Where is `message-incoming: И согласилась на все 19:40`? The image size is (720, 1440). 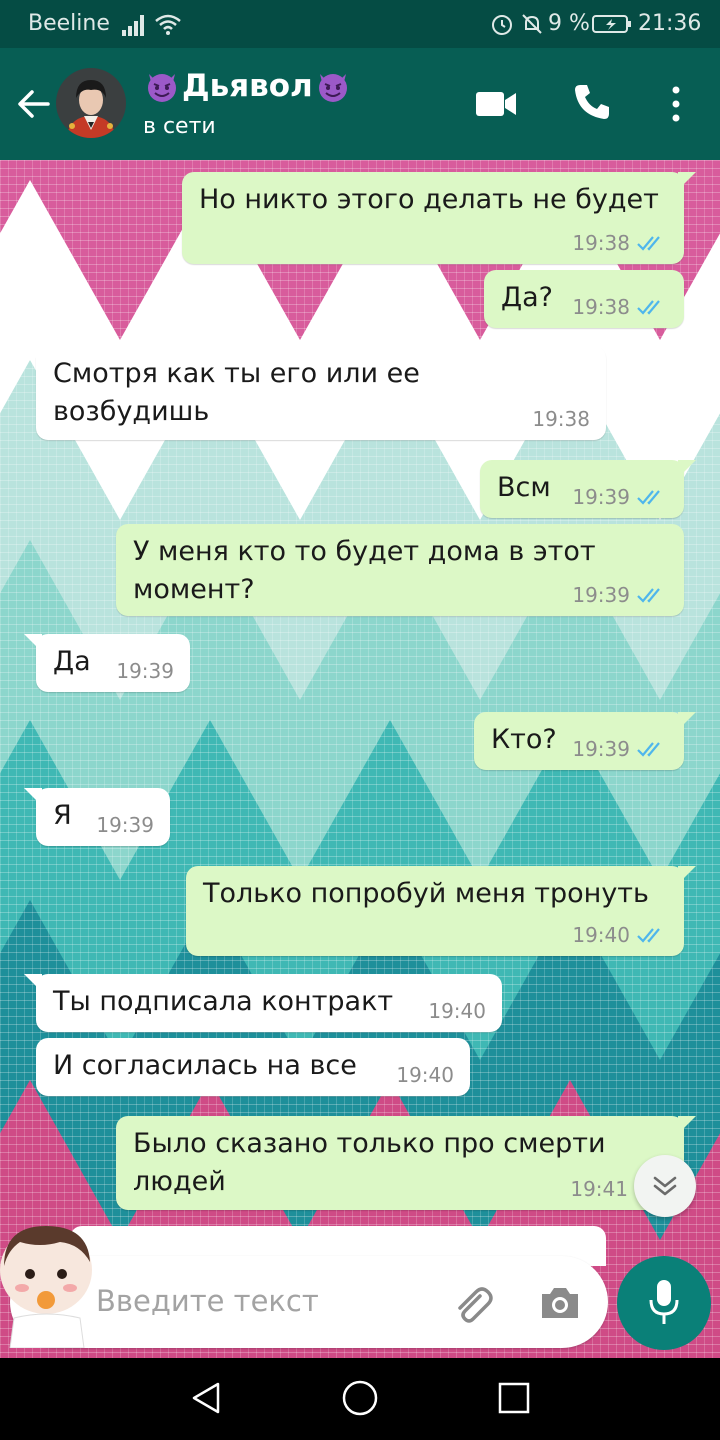
message-incoming: И согласилась на все 19:40 is located at coordinates (253, 1067).